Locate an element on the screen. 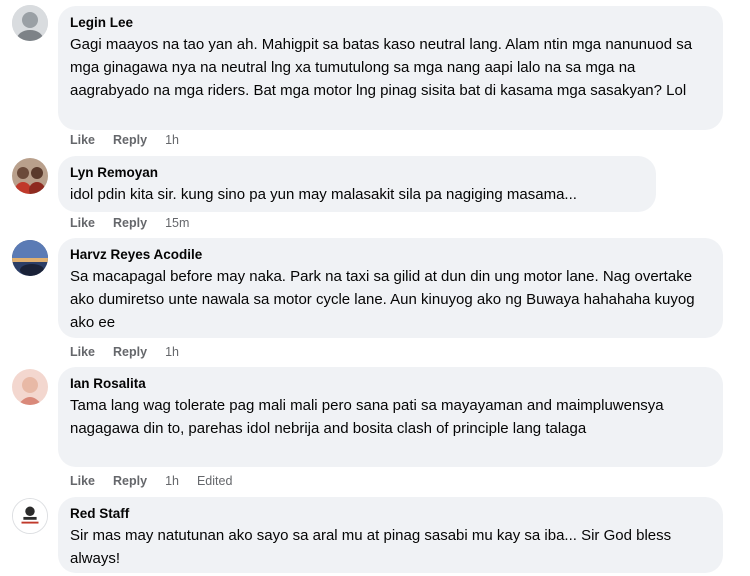 This screenshot has width=750, height=576. comment-actions: Like Reply 15m is located at coordinates (129, 223).